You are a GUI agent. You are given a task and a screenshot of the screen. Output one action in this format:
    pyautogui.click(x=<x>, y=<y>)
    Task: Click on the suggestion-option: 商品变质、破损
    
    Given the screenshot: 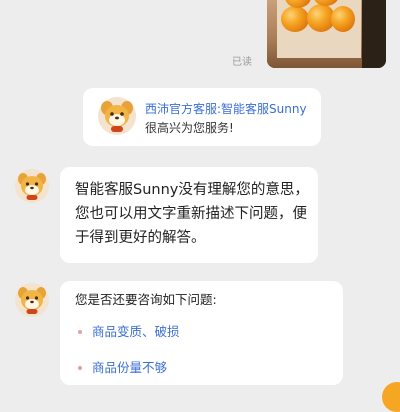 What is the action you would take?
    pyautogui.click(x=129, y=330)
    